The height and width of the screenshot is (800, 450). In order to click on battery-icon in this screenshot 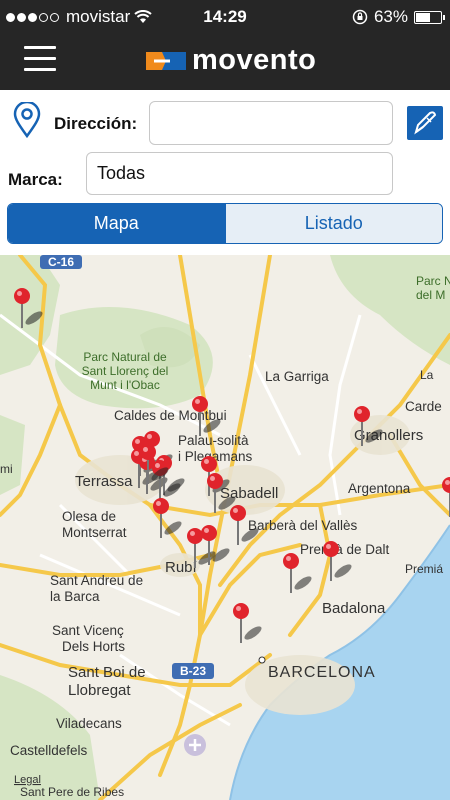, I will do `click(429, 17)`.